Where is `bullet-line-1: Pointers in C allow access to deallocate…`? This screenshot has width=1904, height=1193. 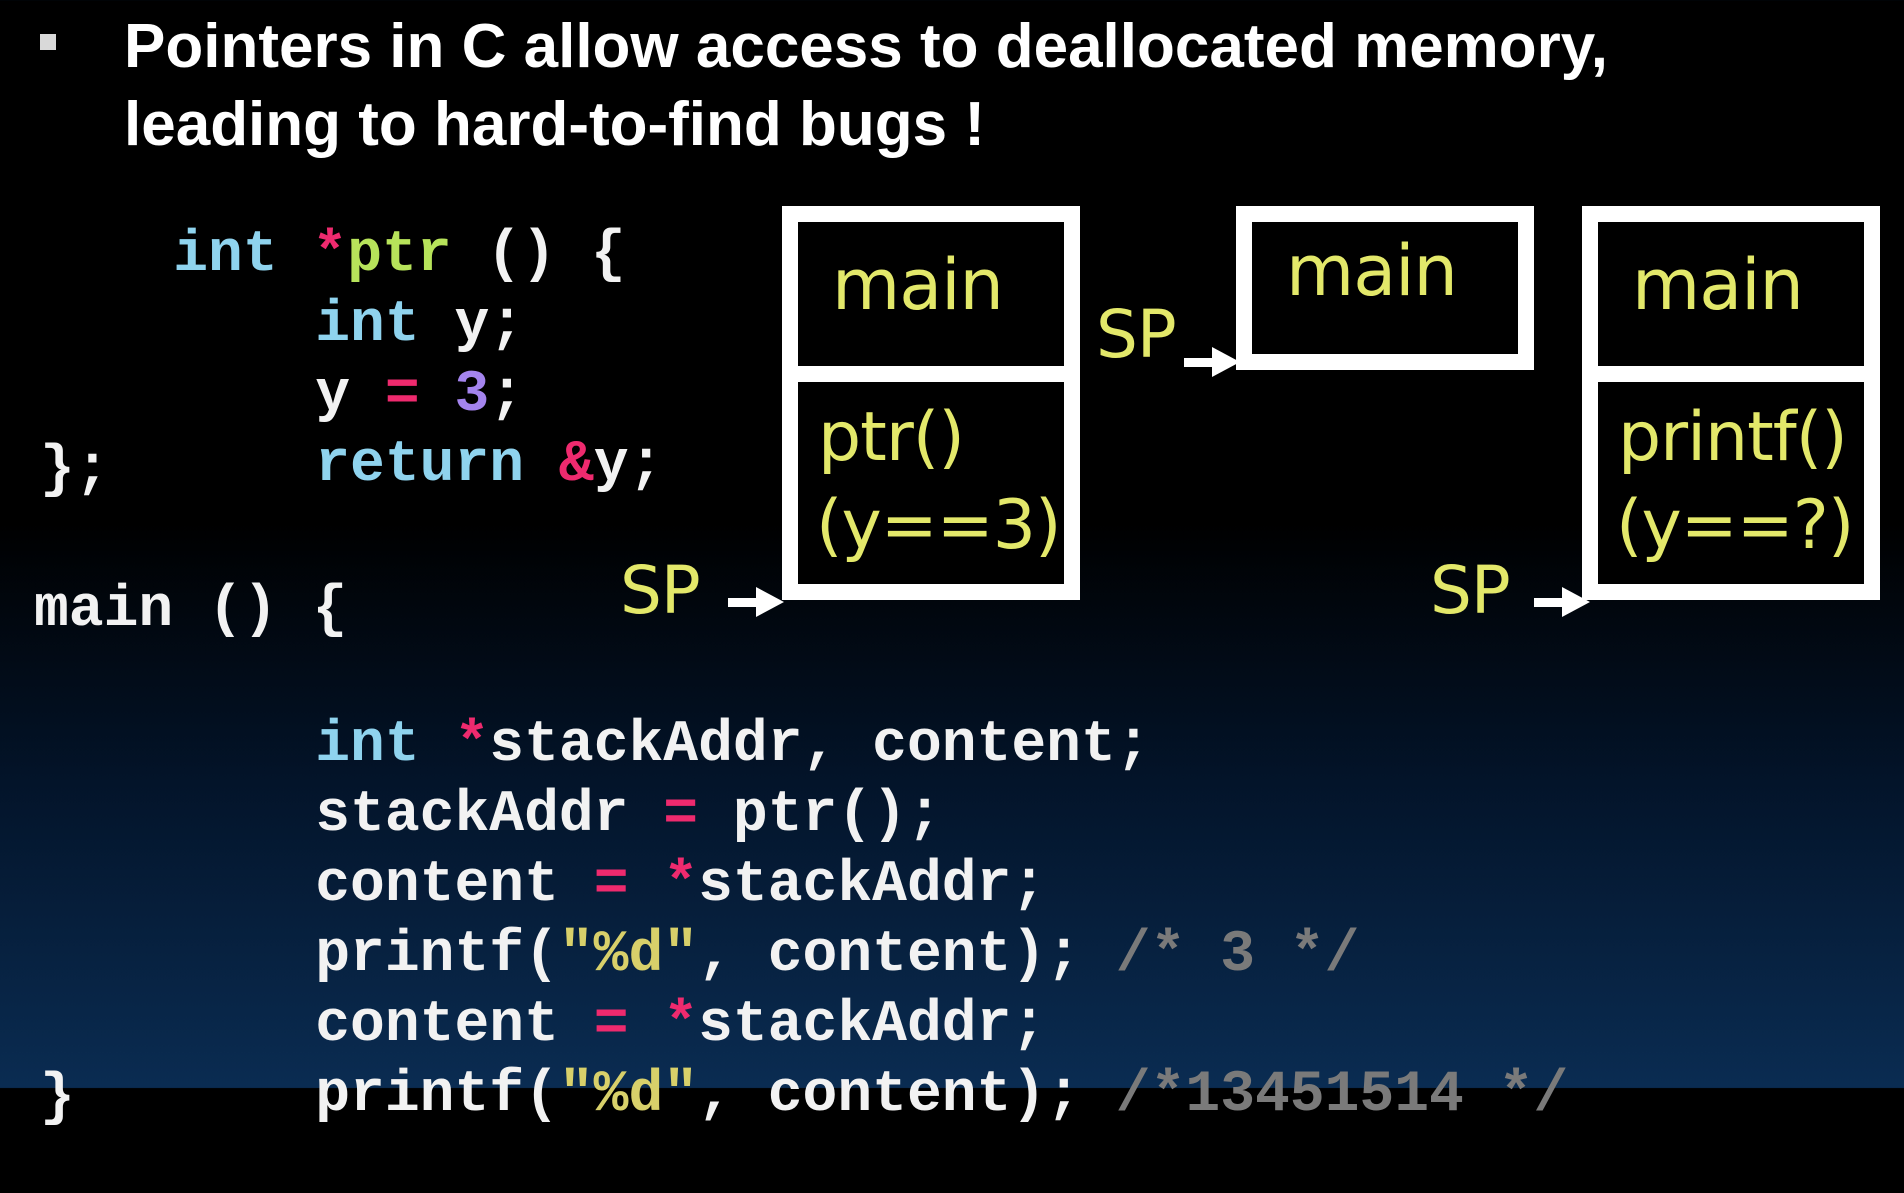
bullet-line-1: Pointers in C allow access to deallocate… is located at coordinates (866, 46).